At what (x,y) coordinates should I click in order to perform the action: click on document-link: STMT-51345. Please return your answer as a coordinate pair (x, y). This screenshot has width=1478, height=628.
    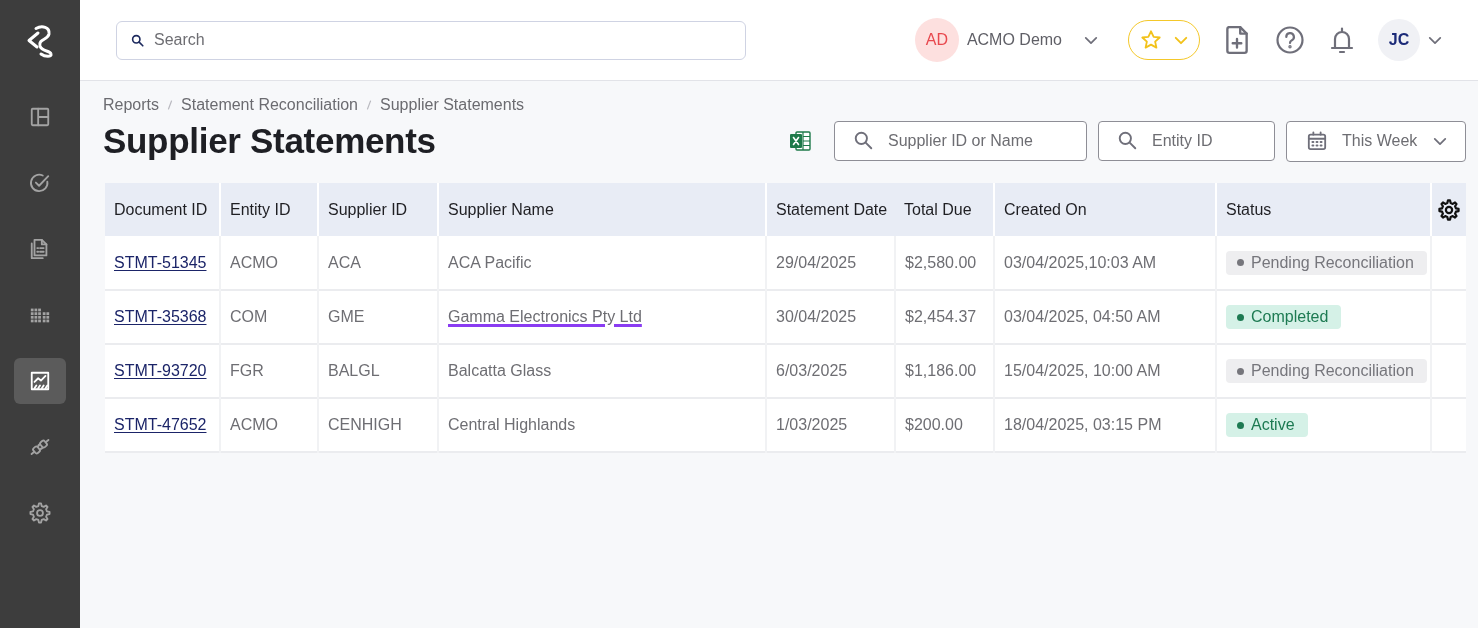
    Looking at the image, I should click on (160, 262).